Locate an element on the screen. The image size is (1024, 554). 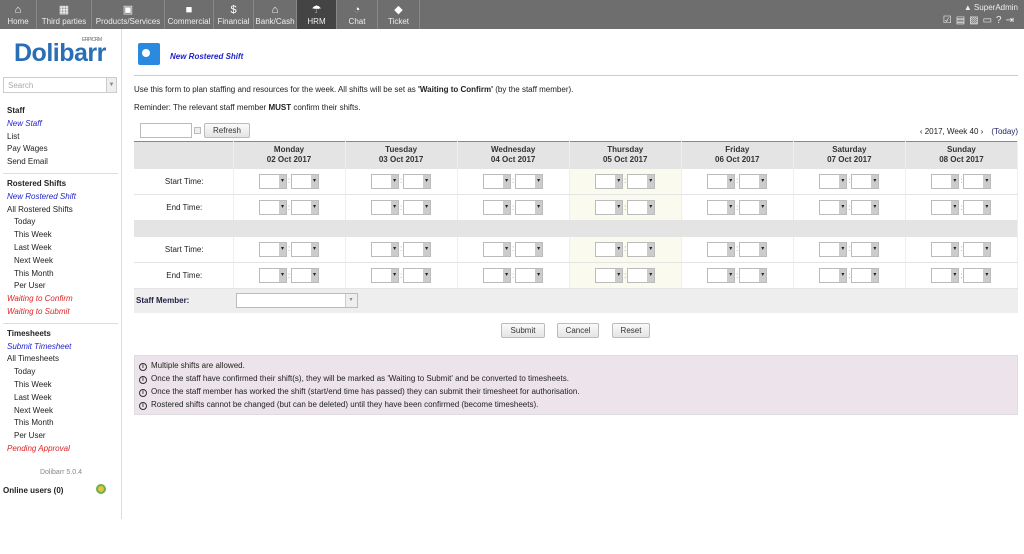
sidebar-item-waiting-to-confirm: Waiting to Confirm is located at coordinates (60, 299).